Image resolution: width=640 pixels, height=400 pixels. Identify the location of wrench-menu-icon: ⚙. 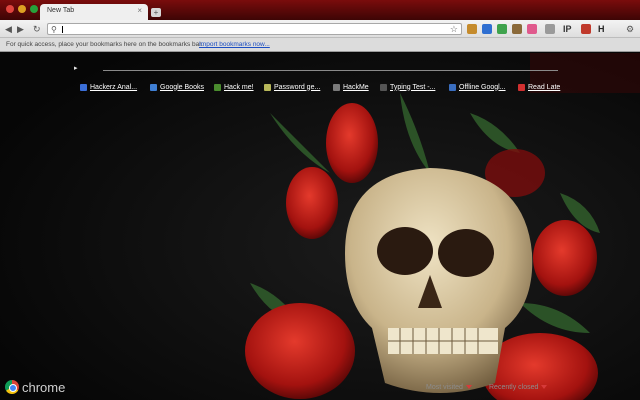
(630, 29).